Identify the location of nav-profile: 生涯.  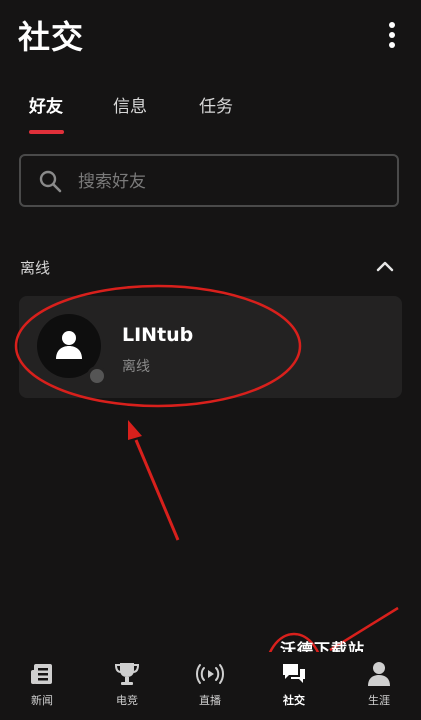
(379, 688).